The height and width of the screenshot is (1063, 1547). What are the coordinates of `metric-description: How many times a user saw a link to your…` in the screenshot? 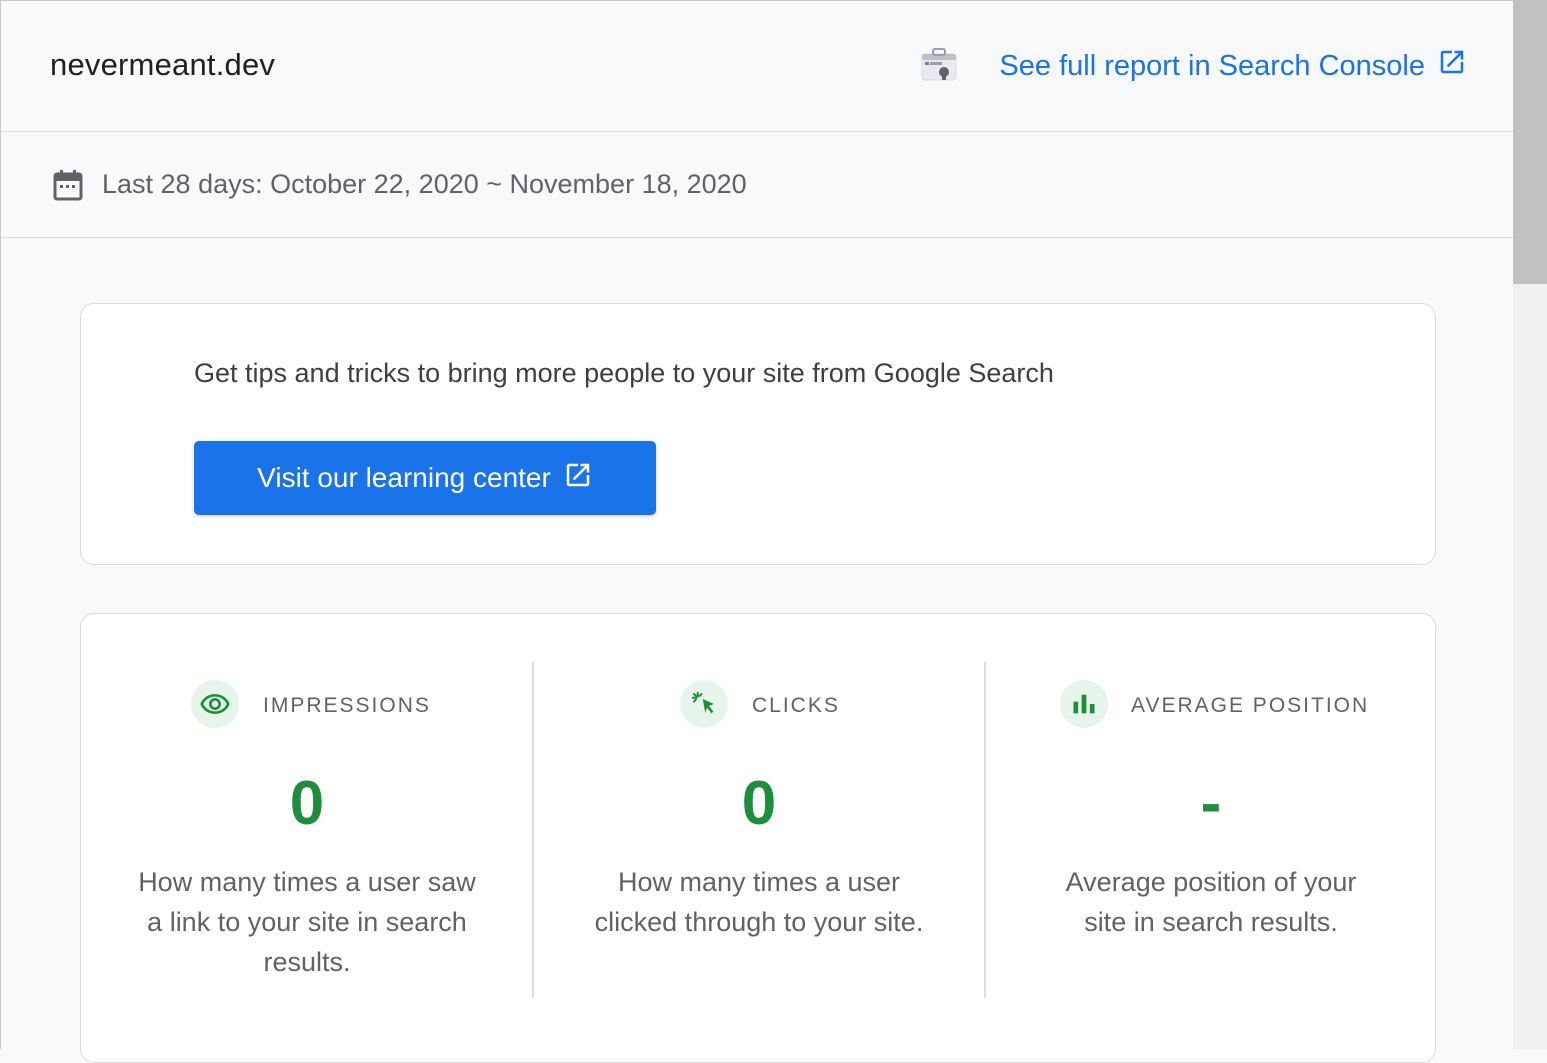 It's located at (307, 922).